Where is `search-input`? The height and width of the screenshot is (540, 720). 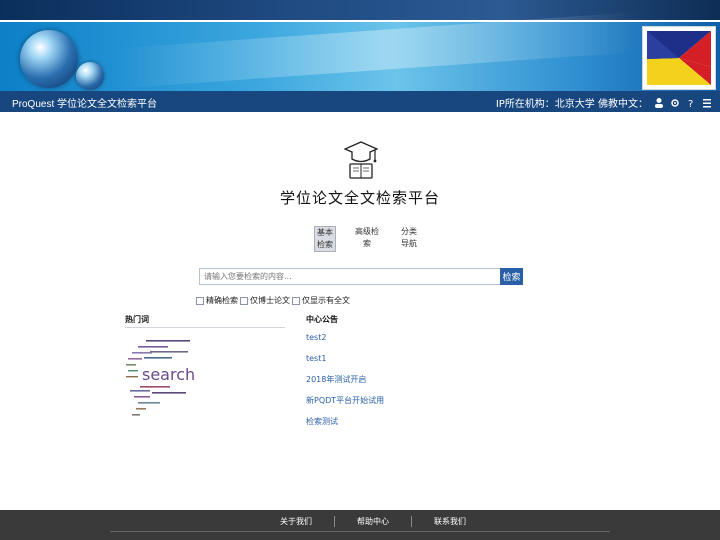 search-input is located at coordinates (349, 276).